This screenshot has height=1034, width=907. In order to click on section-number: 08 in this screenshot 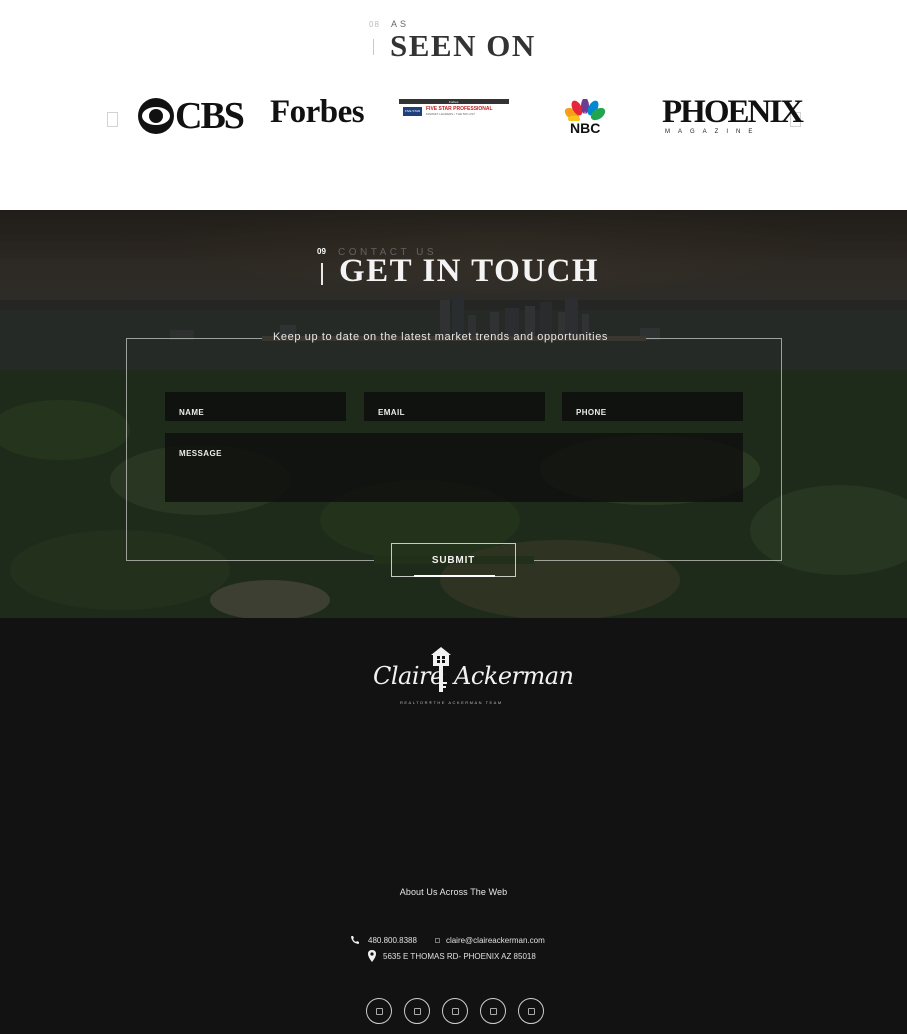, I will do `click(374, 24)`.